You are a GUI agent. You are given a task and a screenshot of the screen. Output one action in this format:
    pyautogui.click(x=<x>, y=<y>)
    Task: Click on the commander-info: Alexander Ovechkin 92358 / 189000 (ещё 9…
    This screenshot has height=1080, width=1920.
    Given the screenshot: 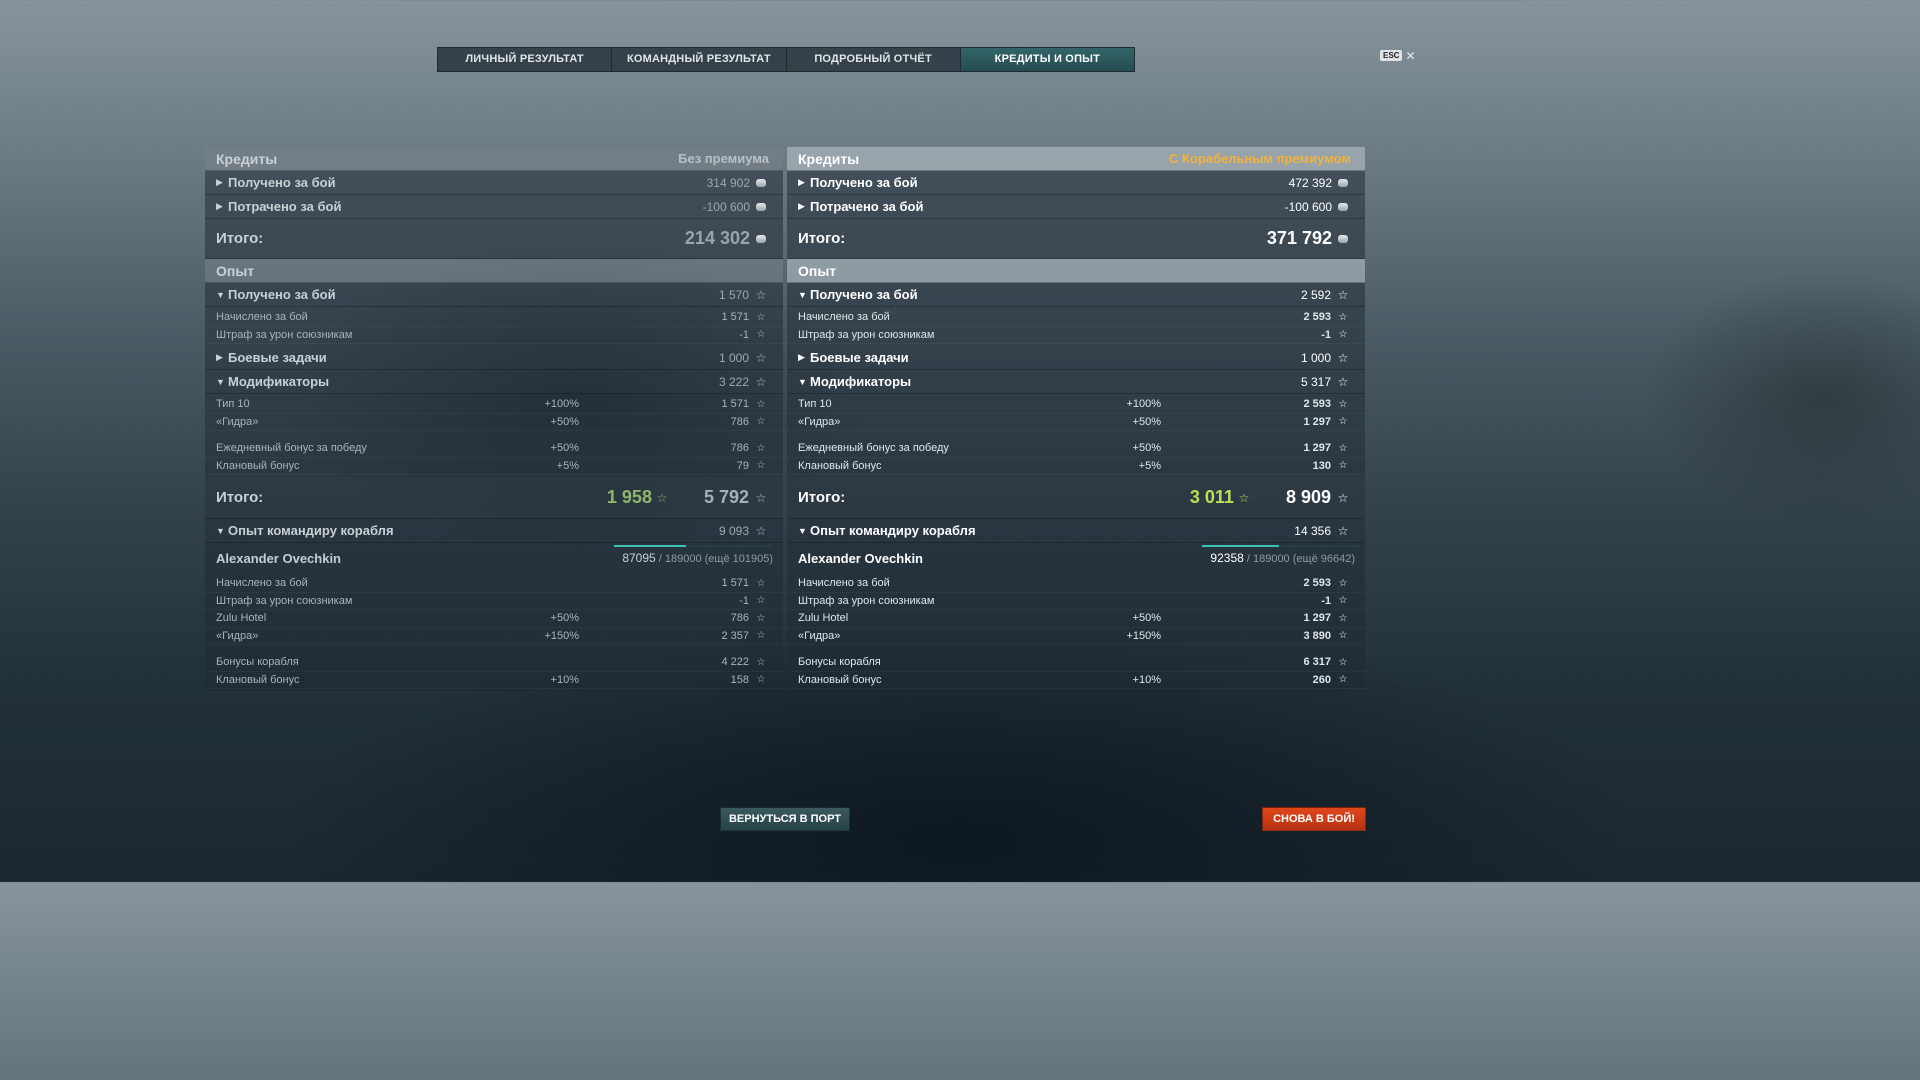 What is the action you would take?
    pyautogui.click(x=1076, y=558)
    